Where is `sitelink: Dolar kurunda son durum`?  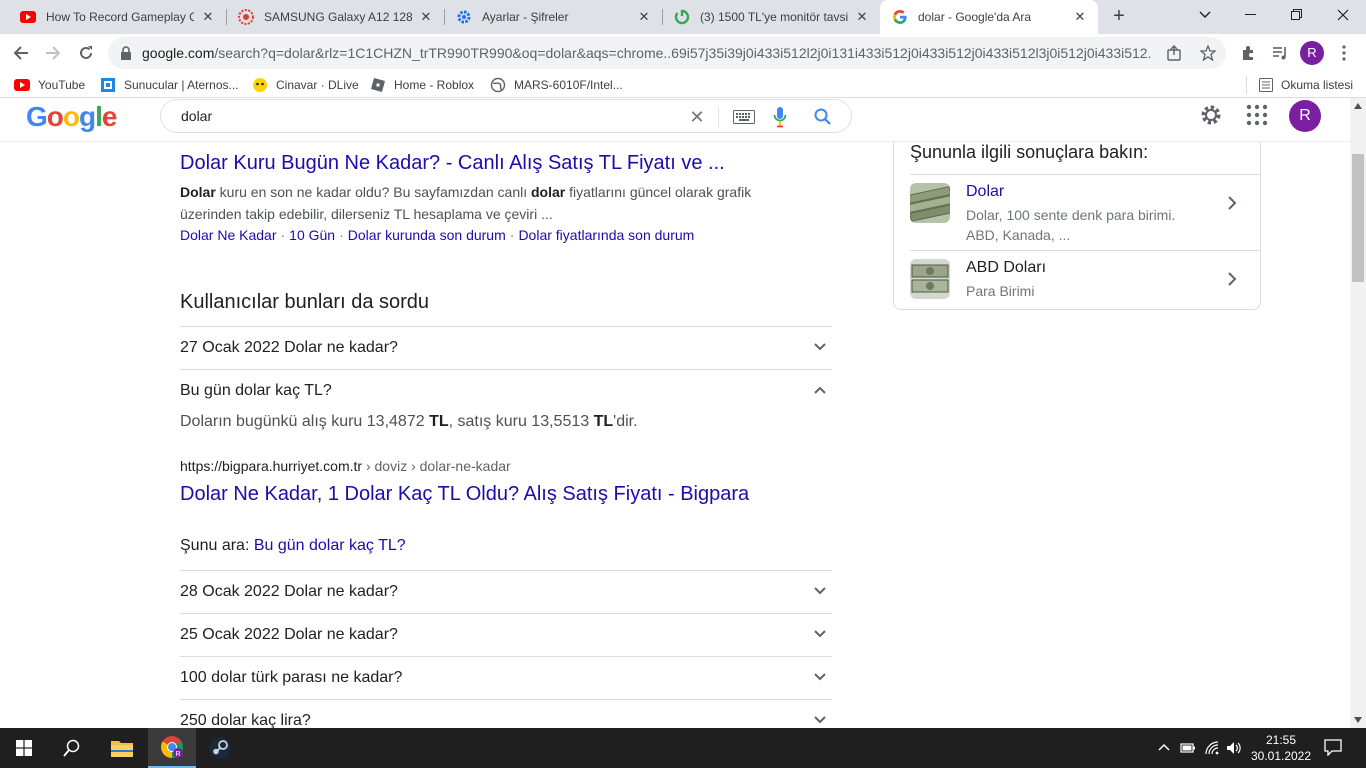 sitelink: Dolar kurunda son durum is located at coordinates (427, 235).